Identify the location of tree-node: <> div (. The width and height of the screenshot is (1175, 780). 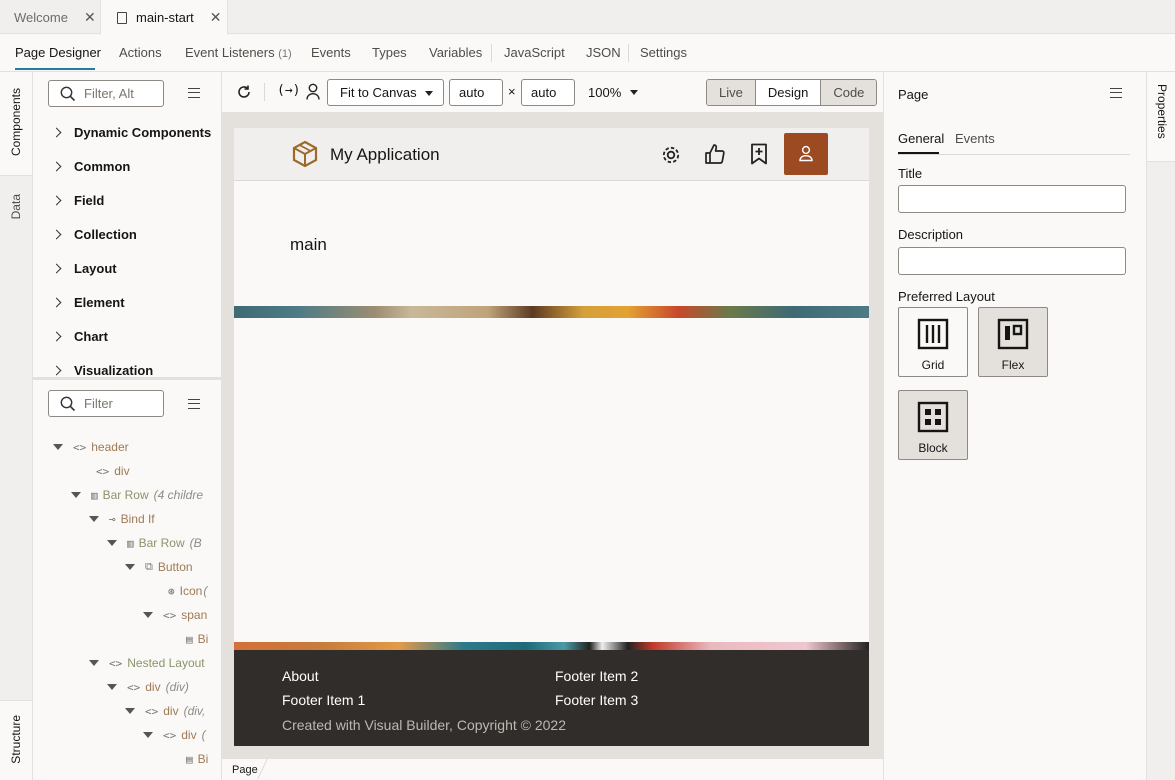
(174, 735).